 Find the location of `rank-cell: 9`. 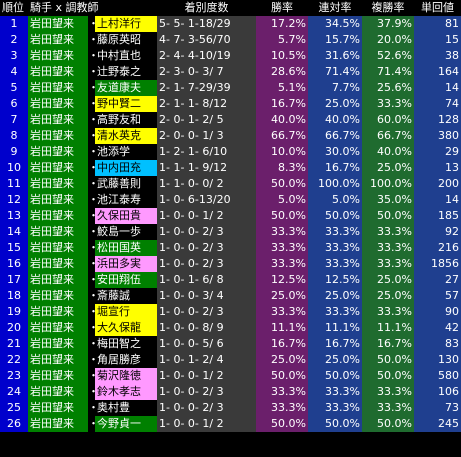

rank-cell: 9 is located at coordinates (14, 152).